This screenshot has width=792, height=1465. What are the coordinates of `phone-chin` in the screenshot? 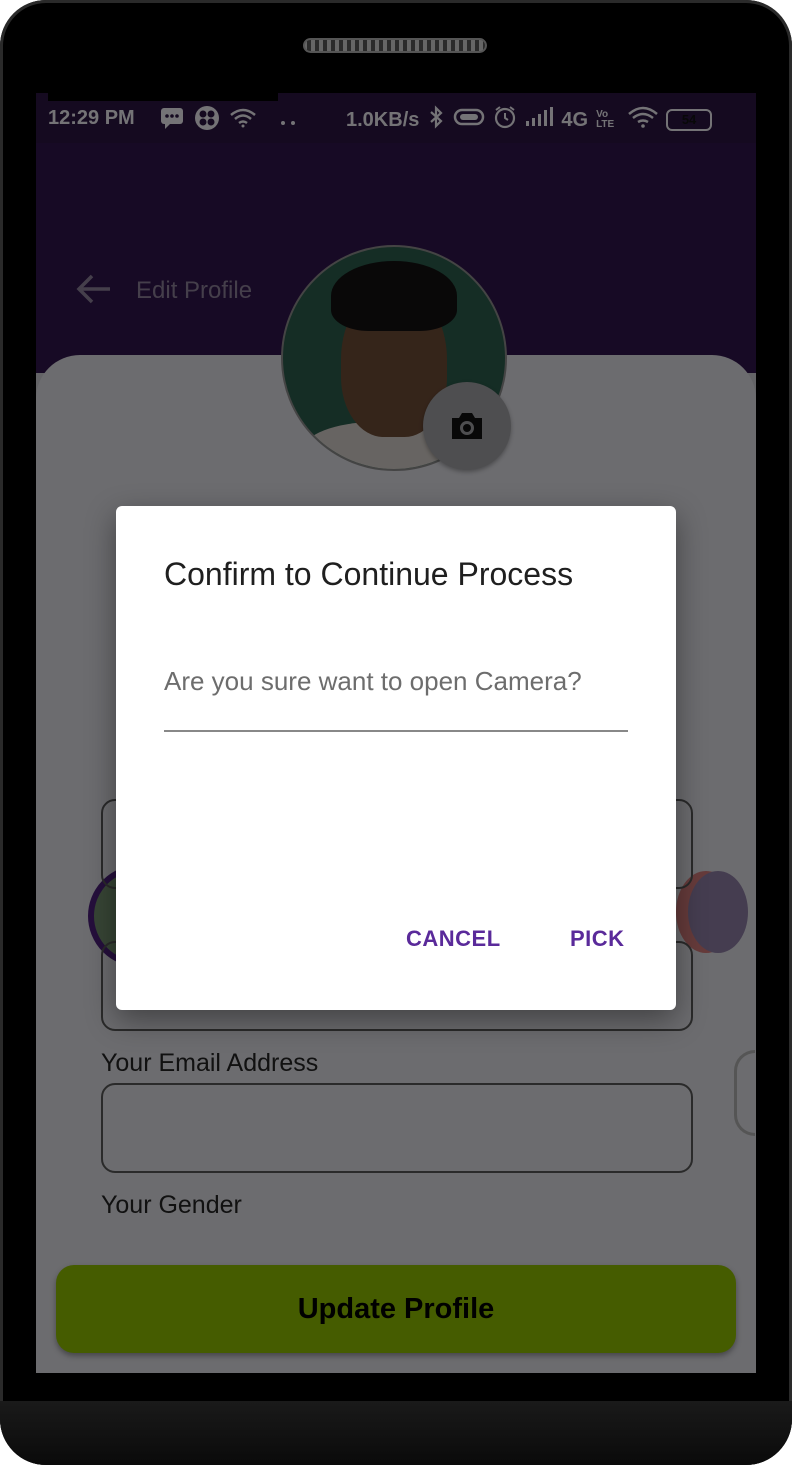 It's located at (396, 1433).